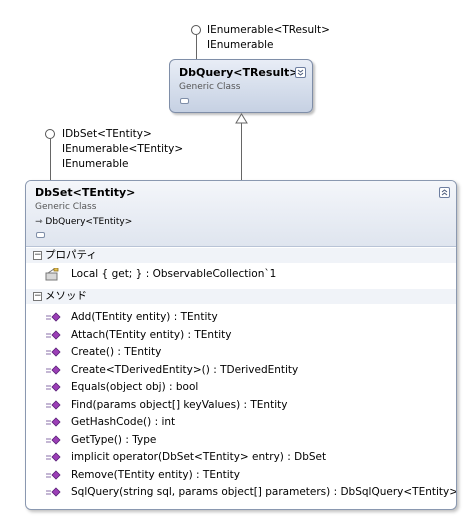 The width and height of the screenshot is (470, 524). I want to click on method-label: Equals(object obj) : bool, so click(135, 387).